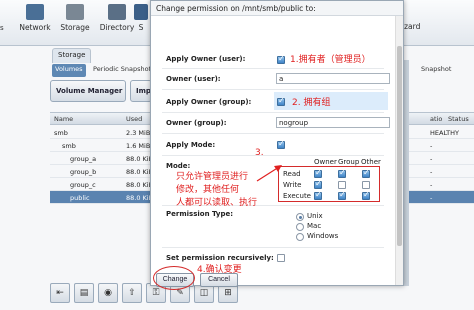 The width and height of the screenshot is (474, 310). Describe the element at coordinates (60, 293) in the screenshot. I see `detach-icon: ⇤` at that location.